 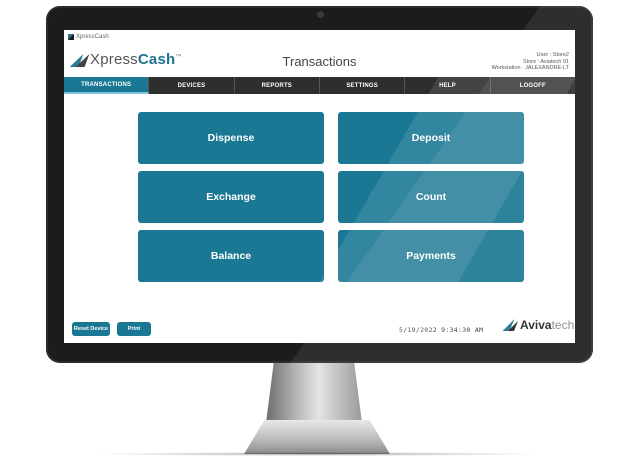 What do you see at coordinates (536, 325) in the screenshot?
I see `avivatech-main: Aviva` at bounding box center [536, 325].